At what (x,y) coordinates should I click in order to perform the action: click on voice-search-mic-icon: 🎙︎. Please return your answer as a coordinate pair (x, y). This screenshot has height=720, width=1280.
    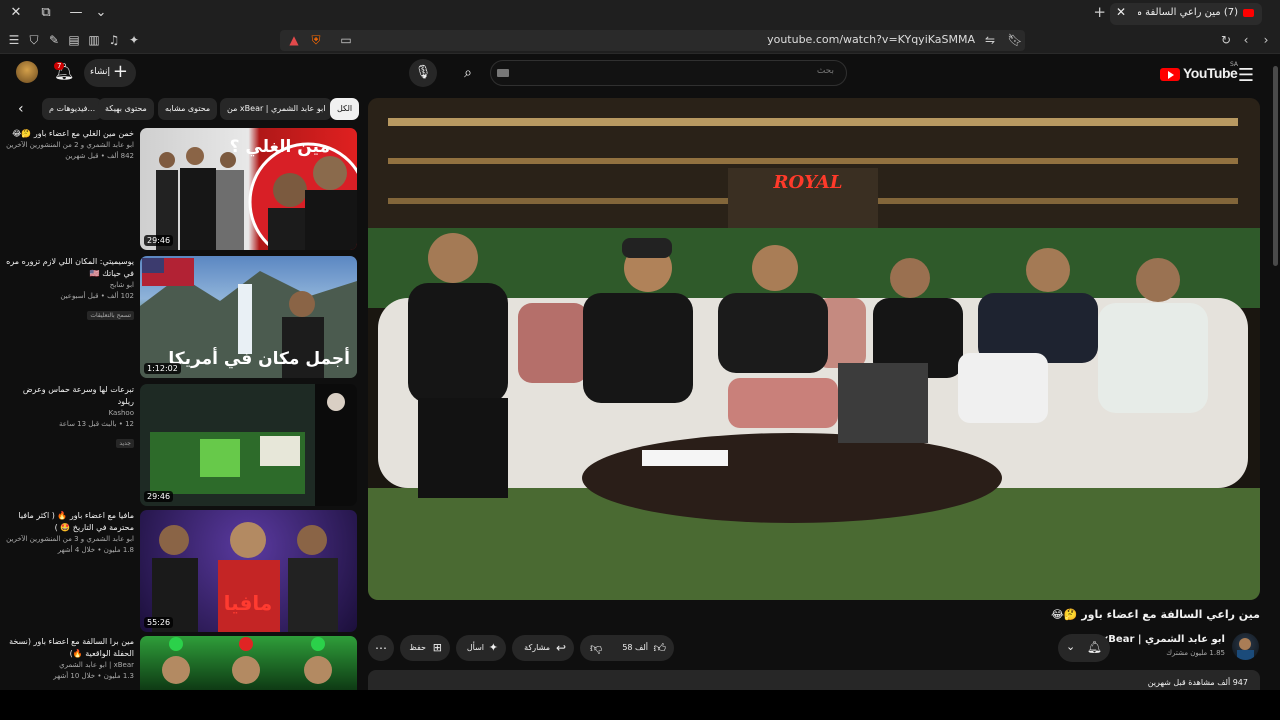
    Looking at the image, I should click on (423, 73).